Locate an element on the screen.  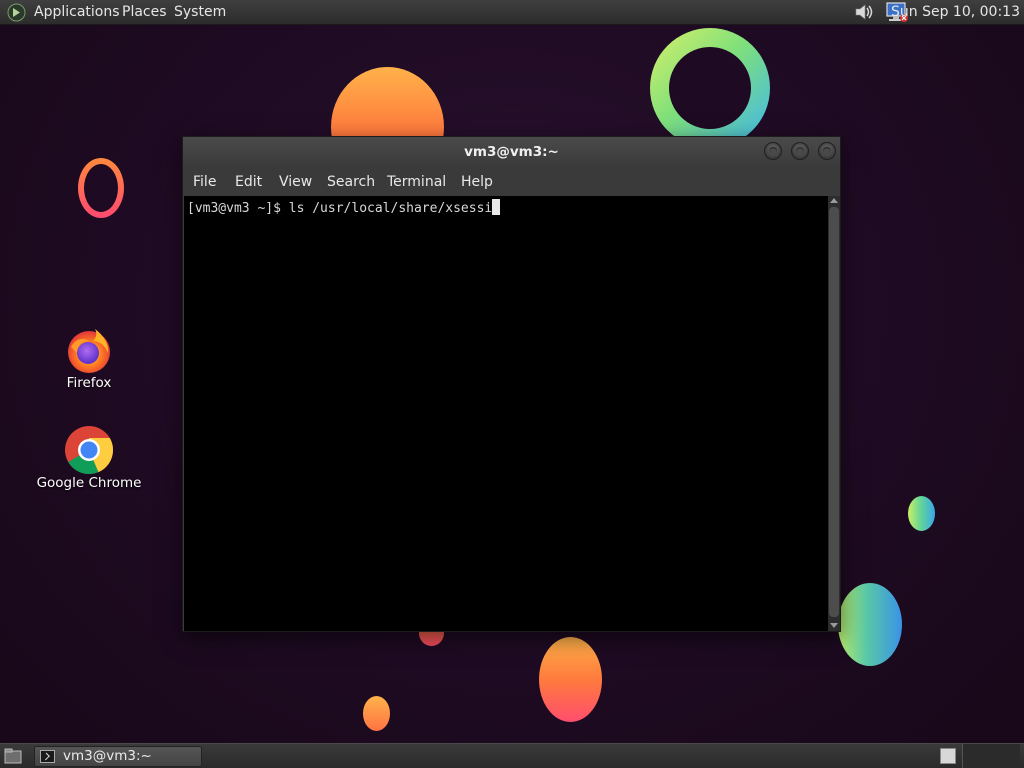
terminal-menubar: File Edit View Search Terminal Help is located at coordinates (511, 182).